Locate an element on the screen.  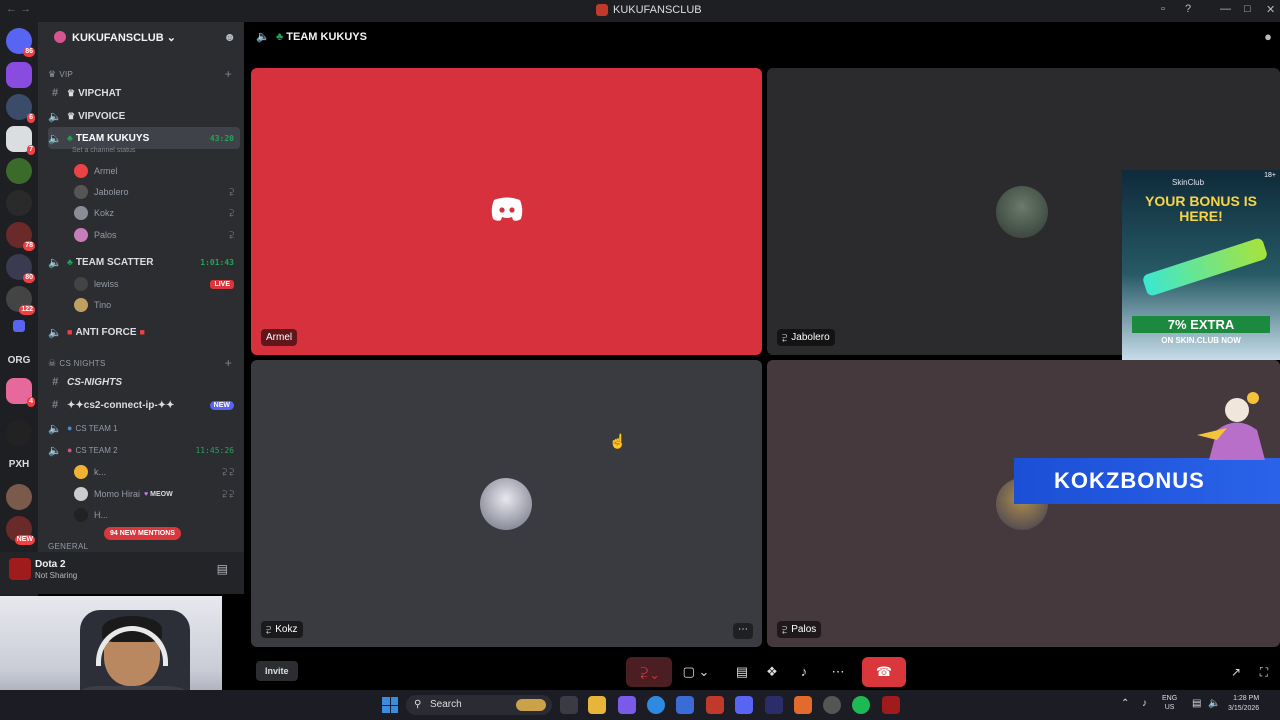
discord-taskbar-icon is located at coordinates (744, 705).